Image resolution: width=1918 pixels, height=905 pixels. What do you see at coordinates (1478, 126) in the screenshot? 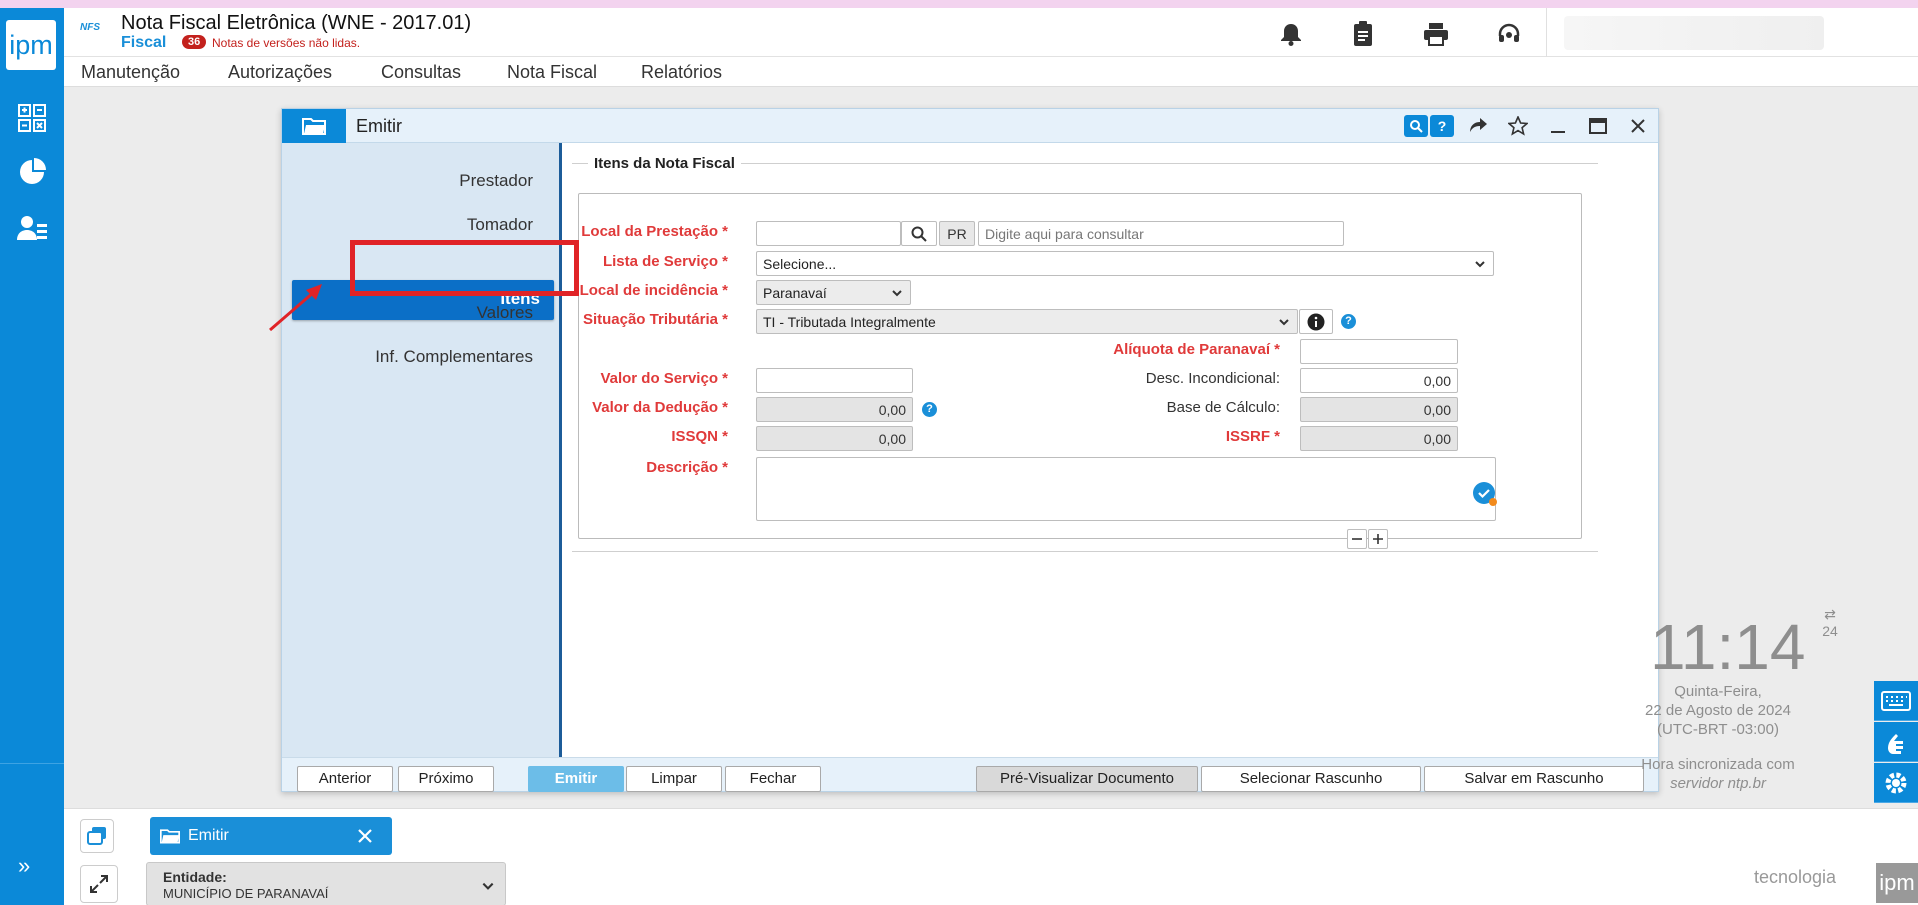
I see `share-icon` at bounding box center [1478, 126].